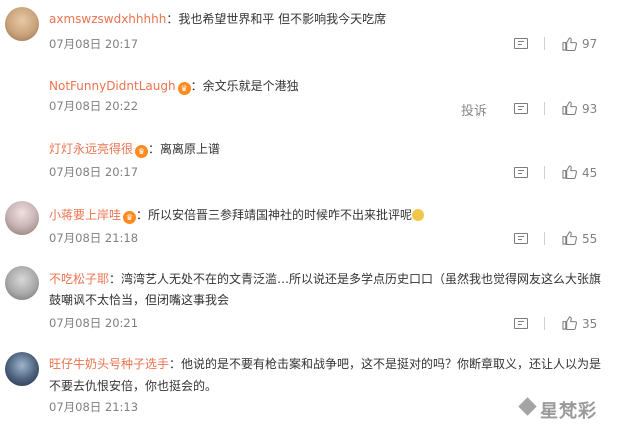  I want to click on comment-author-line: NotFunnyDidntLaugh ♛ ：余文乐就是个港独, so click(174, 86).